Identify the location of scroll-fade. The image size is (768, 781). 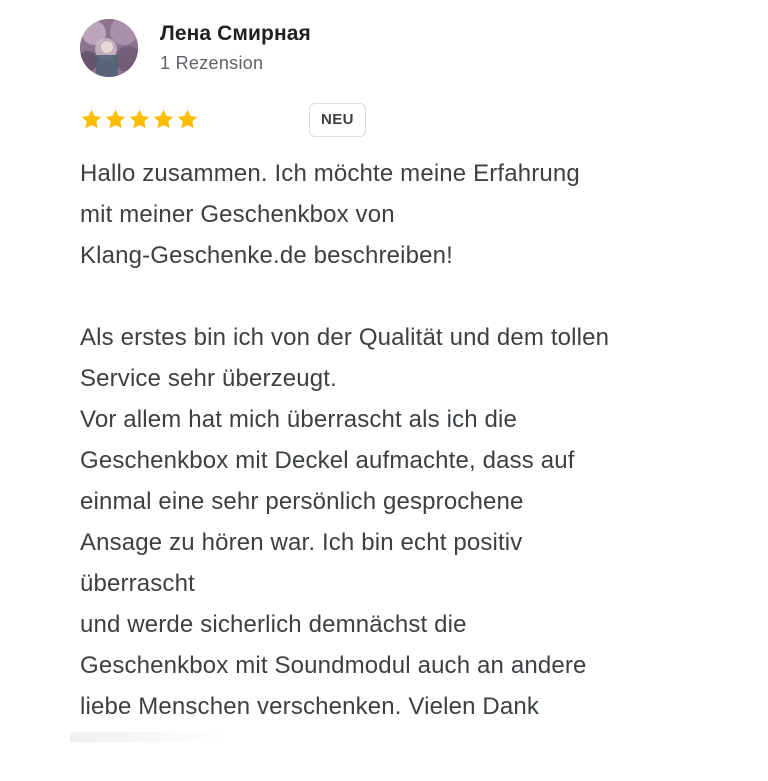
(150, 737).